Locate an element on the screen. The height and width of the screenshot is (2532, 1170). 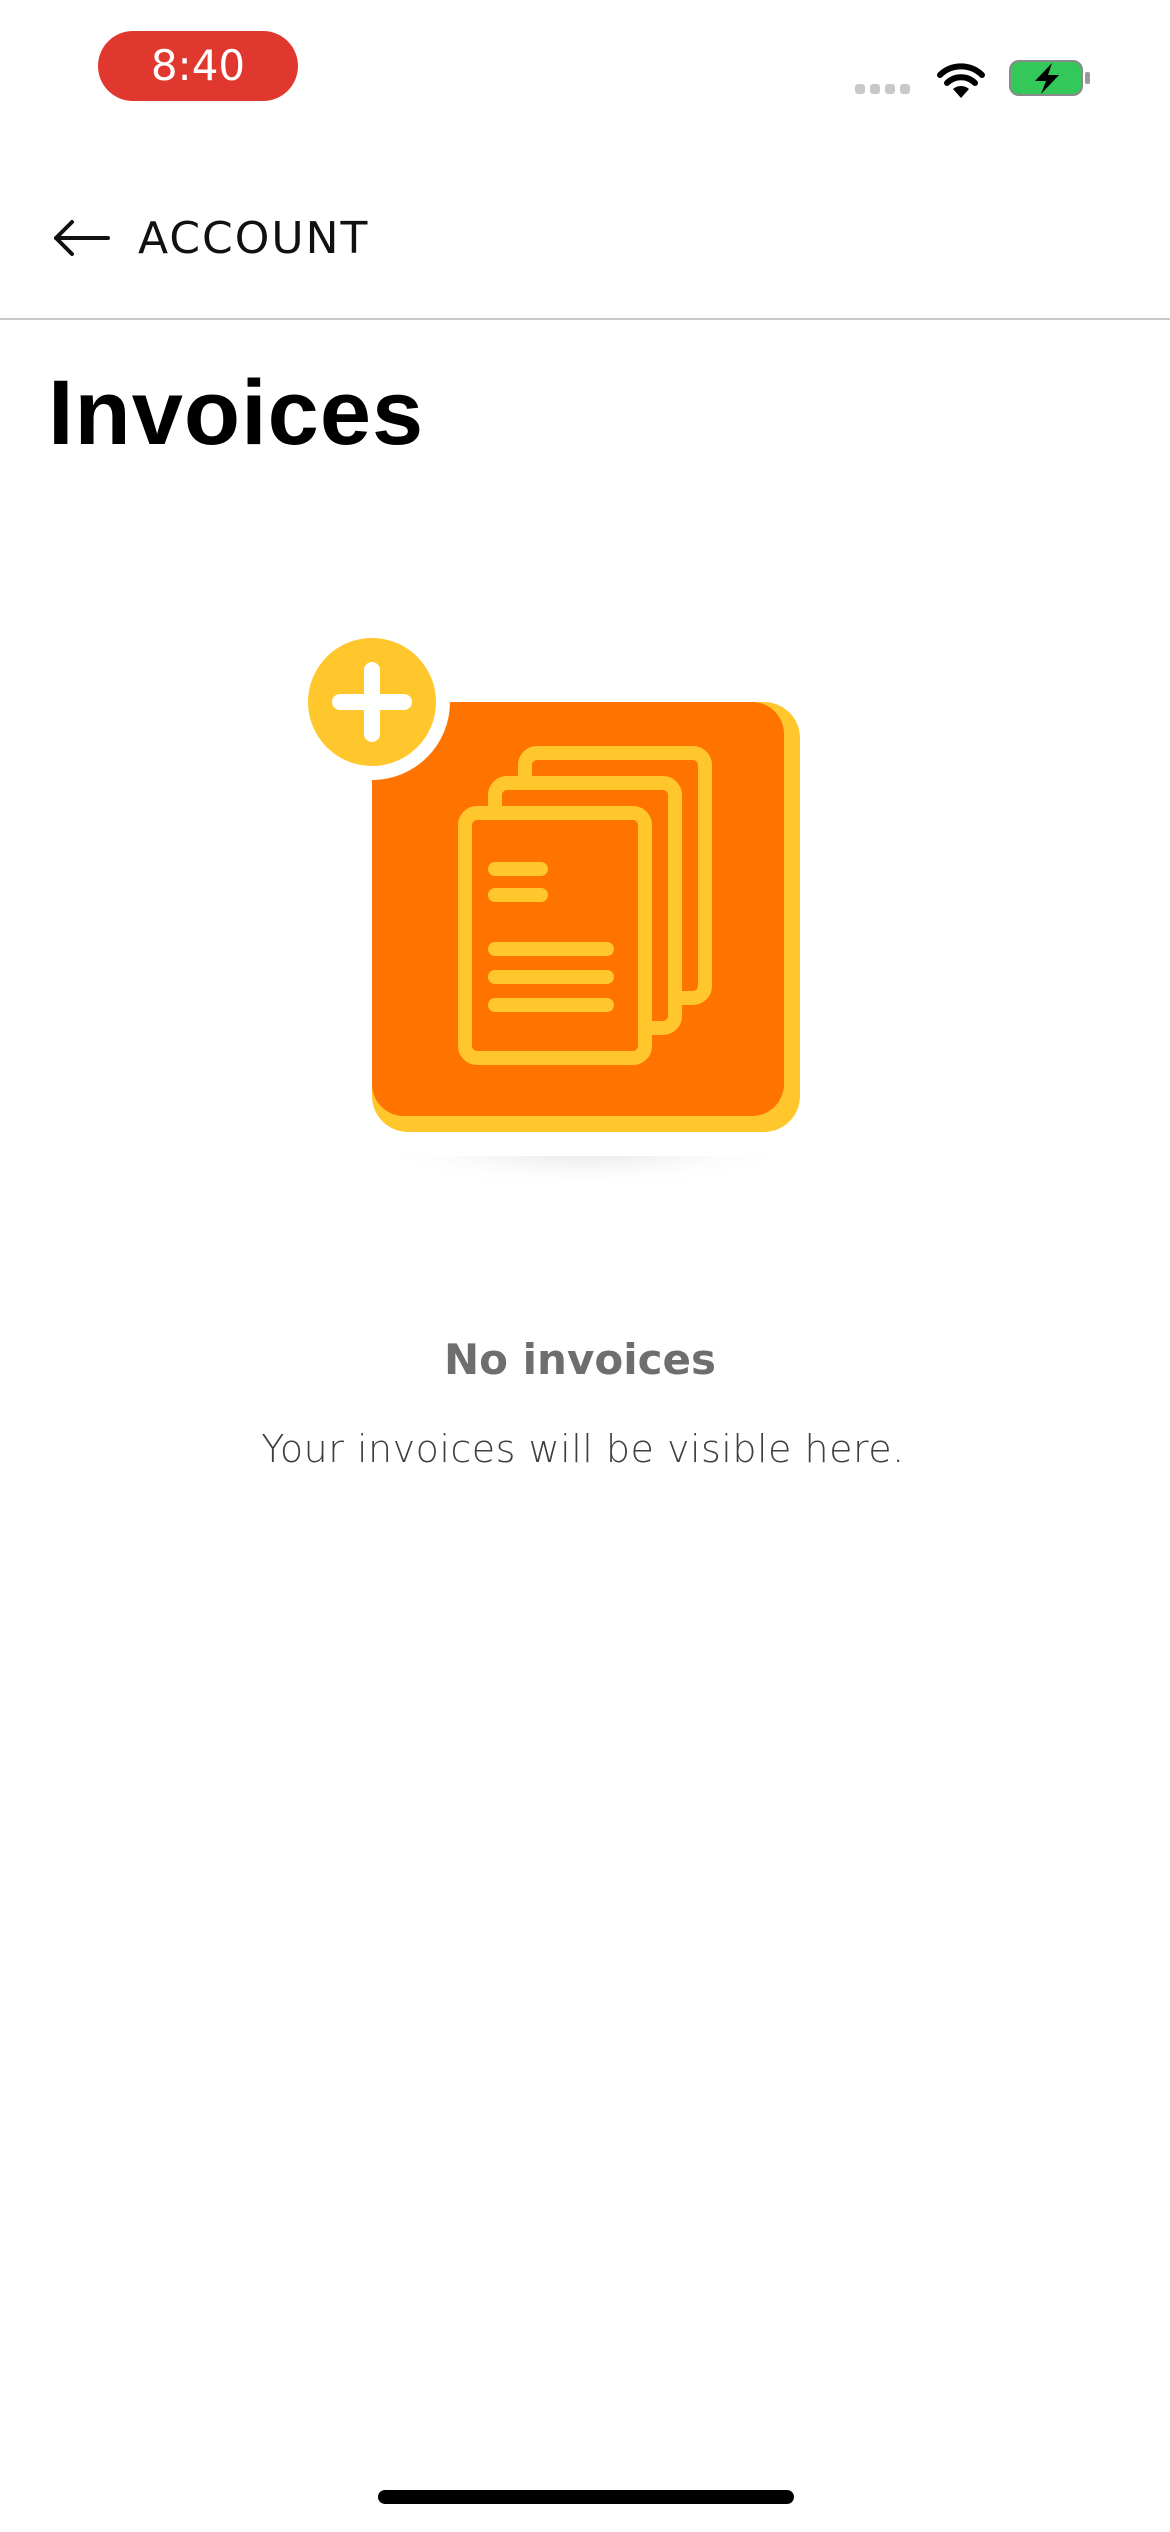
battery-charging-icon is located at coordinates (1049, 78).